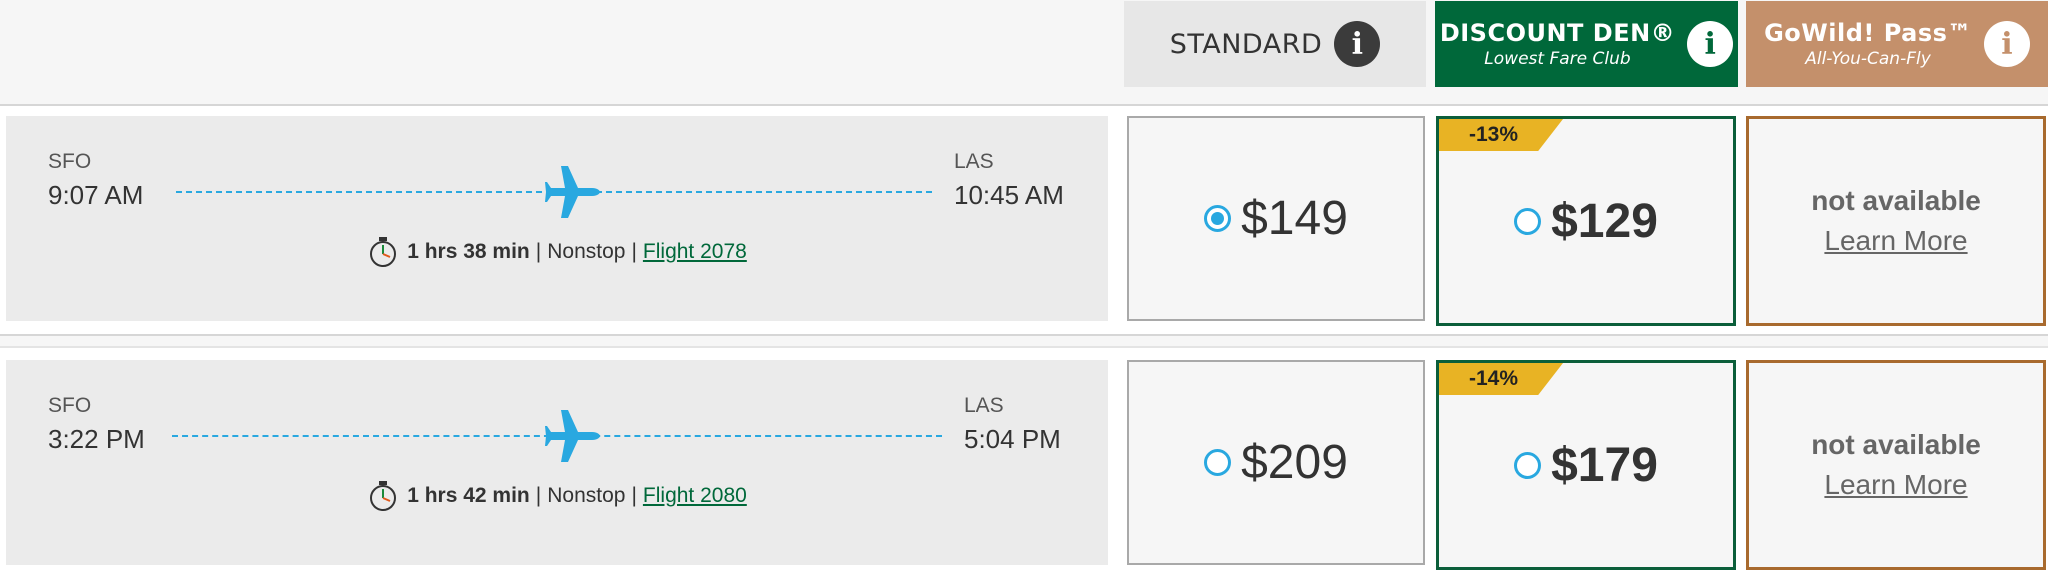 The width and height of the screenshot is (2048, 571). What do you see at coordinates (1012, 439) in the screenshot?
I see `arrive-time: 5:04 PM` at bounding box center [1012, 439].